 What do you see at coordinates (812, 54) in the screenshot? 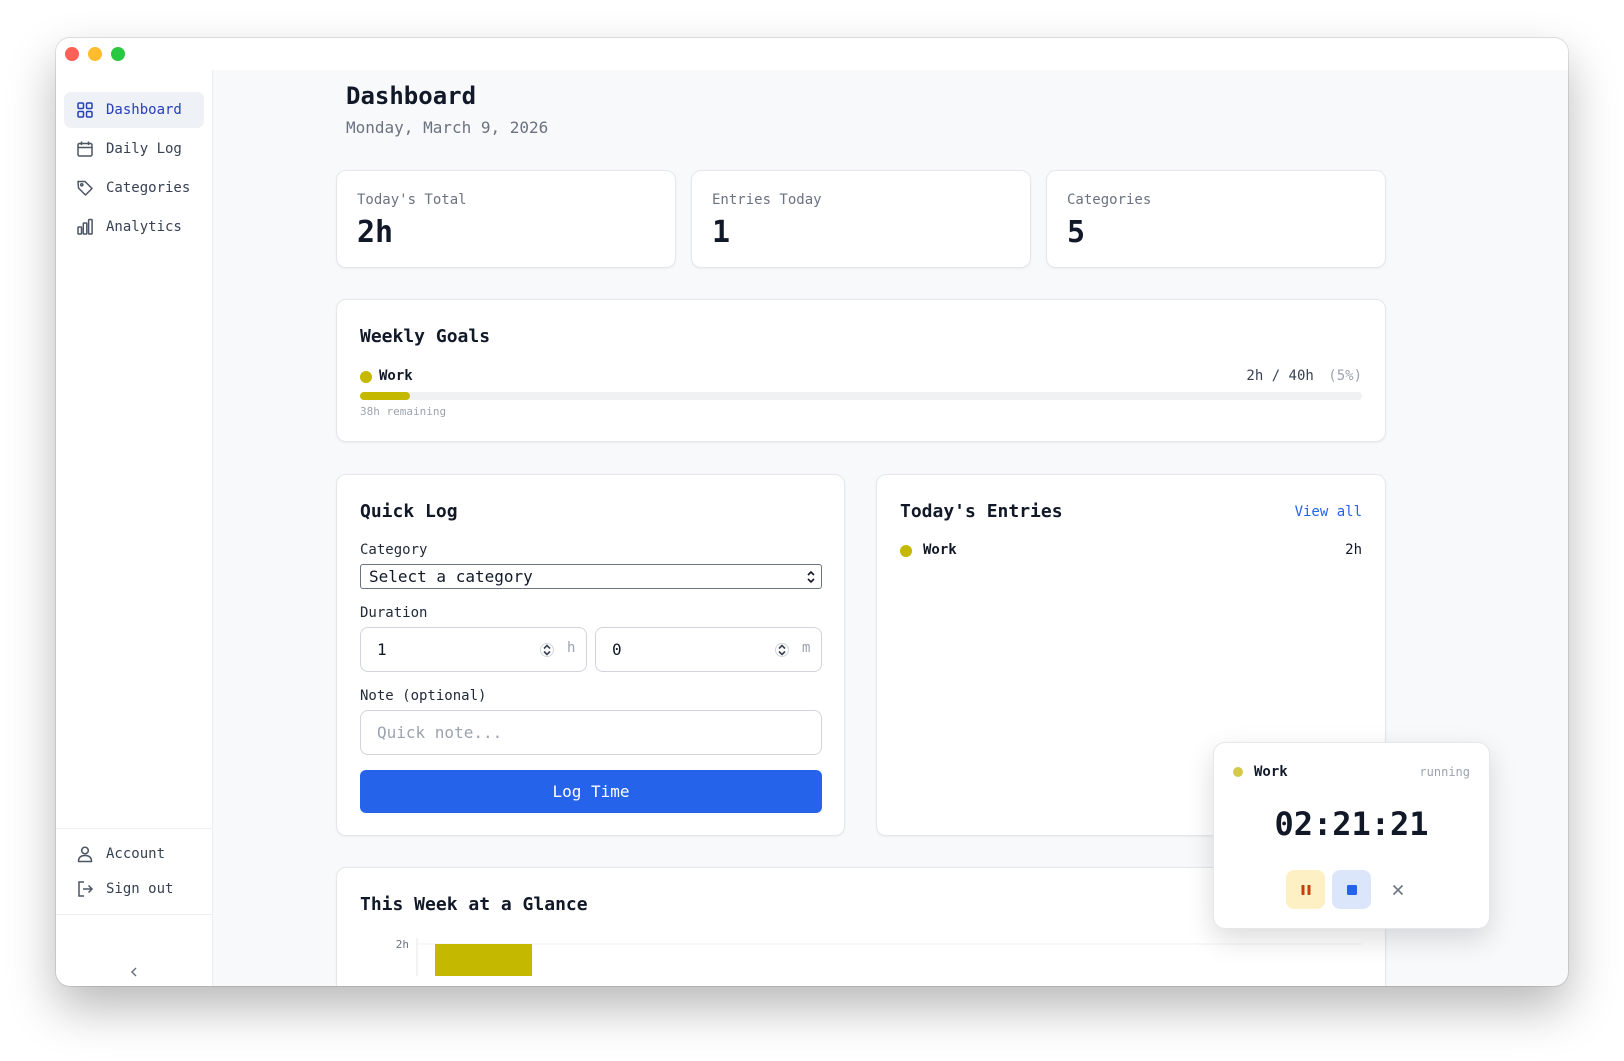
I see `title-bar` at bounding box center [812, 54].